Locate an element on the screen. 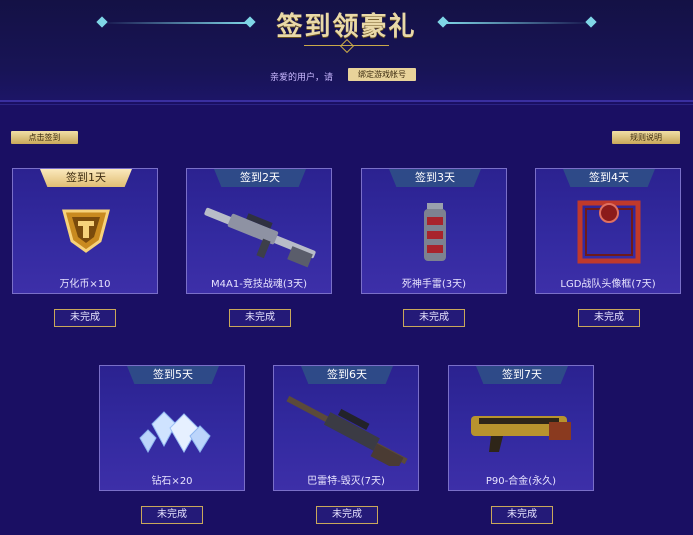  reward-name: LGD战队头像框(7天) is located at coordinates (608, 284).